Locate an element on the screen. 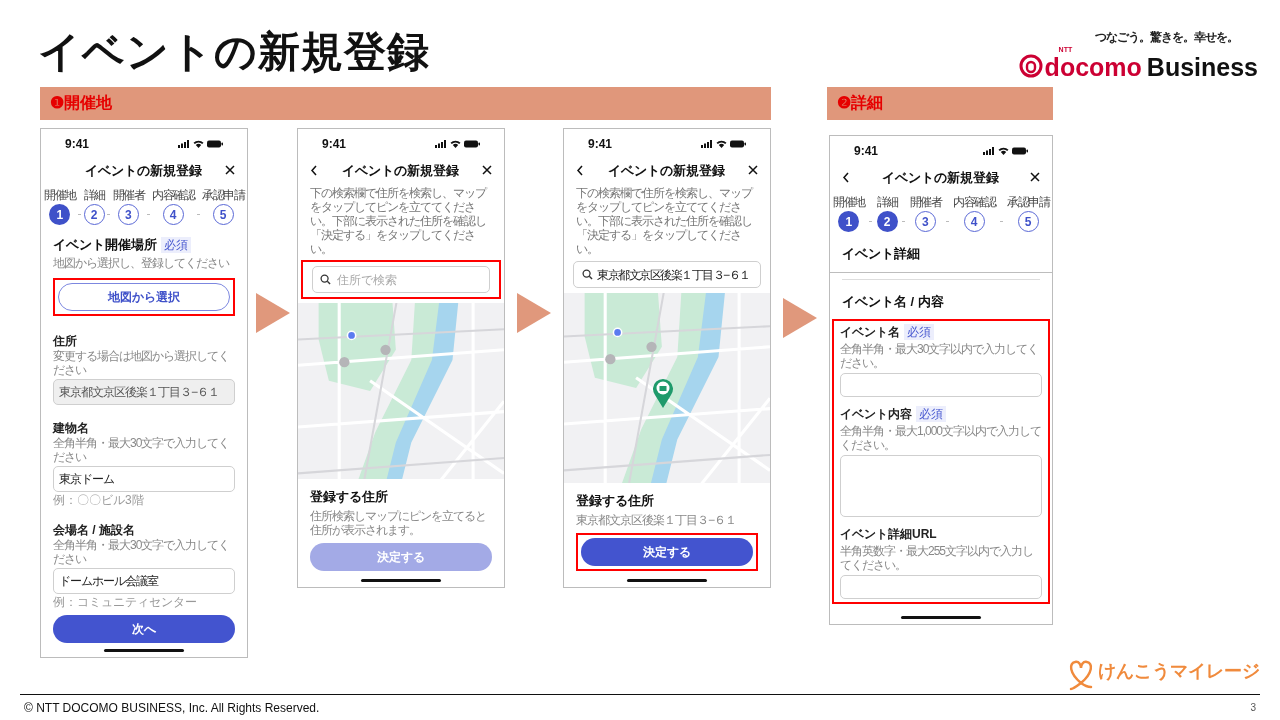  field-label: 建物名 is located at coordinates (71, 427).